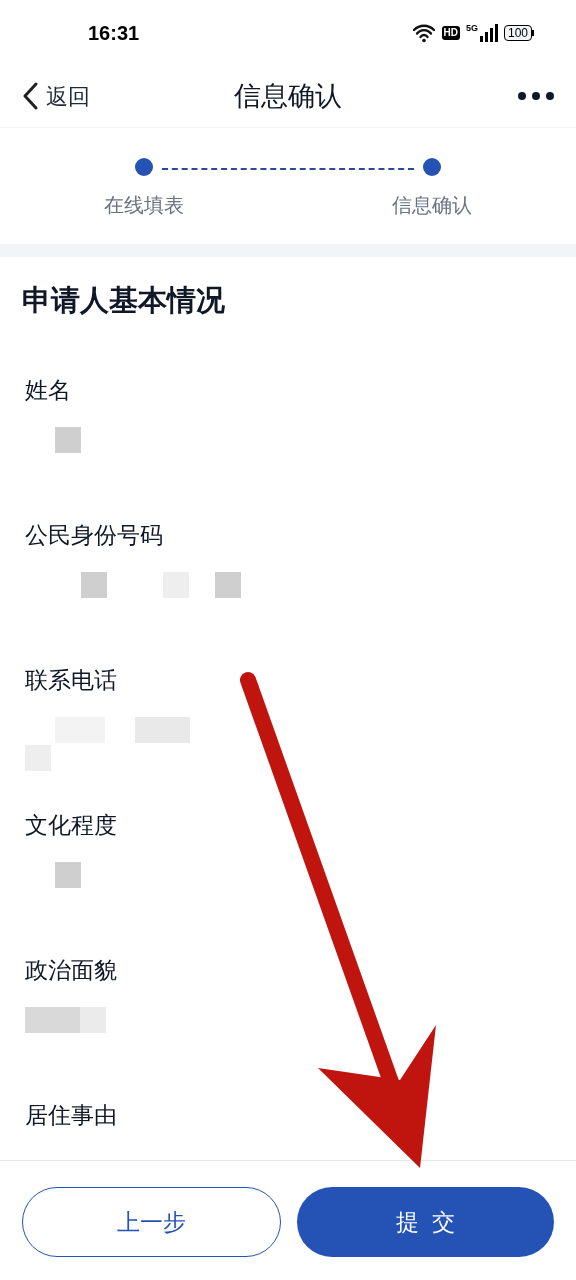 The height and width of the screenshot is (1280, 576). Describe the element at coordinates (71, 1115) in the screenshot. I see `field-label: 居住事由` at that location.